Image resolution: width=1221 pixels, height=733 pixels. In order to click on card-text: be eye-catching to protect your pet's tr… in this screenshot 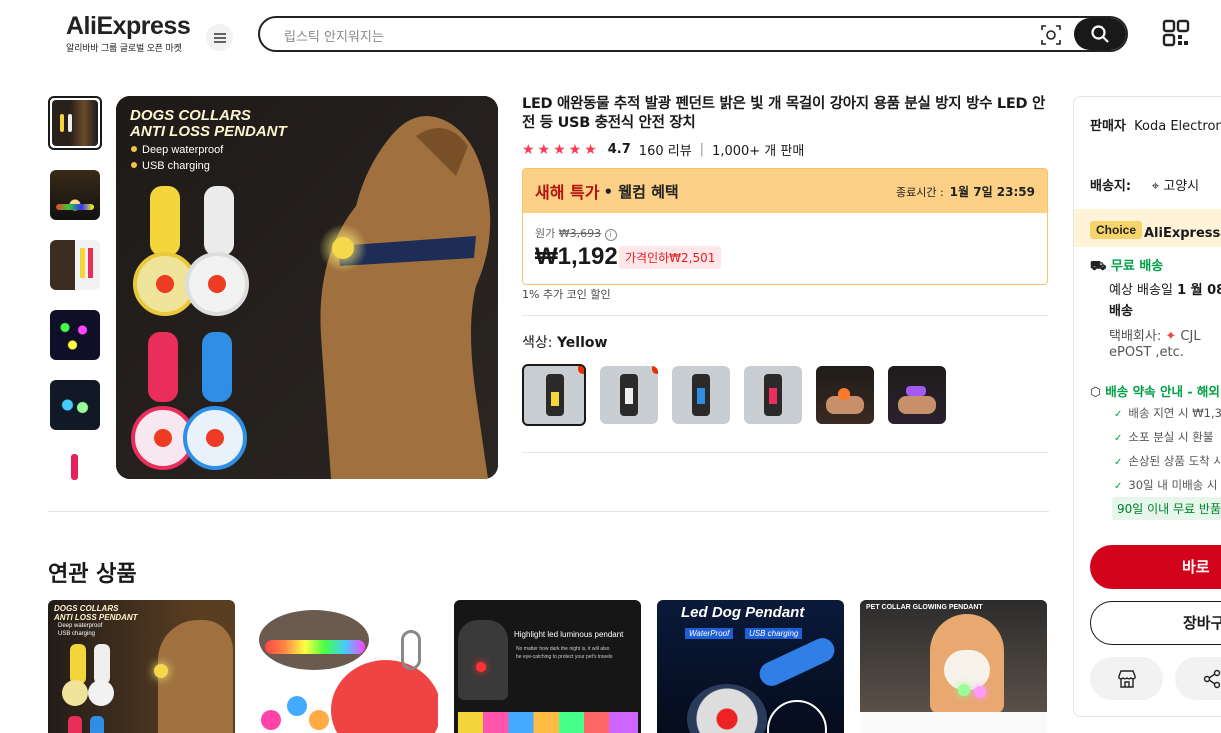, I will do `click(564, 657)`.